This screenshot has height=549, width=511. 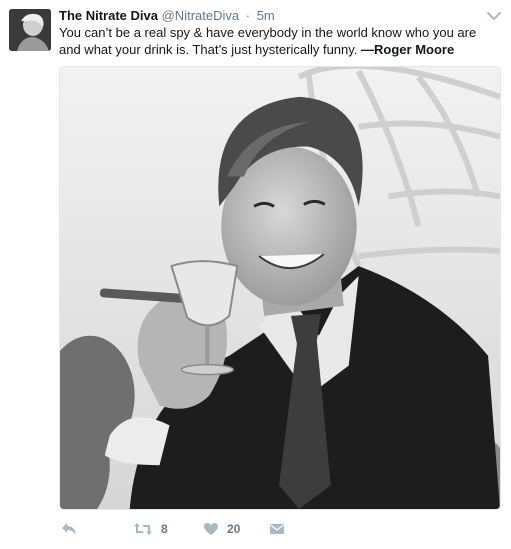 I want to click on retweet-button: 8, so click(x=150, y=529).